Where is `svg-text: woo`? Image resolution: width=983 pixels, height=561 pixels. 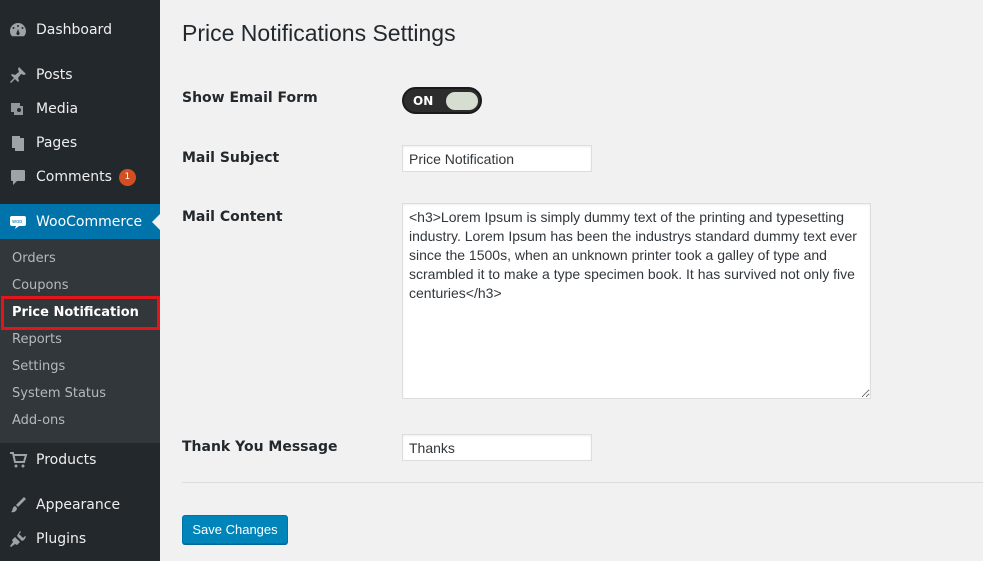
svg-text: woo is located at coordinates (17, 222).